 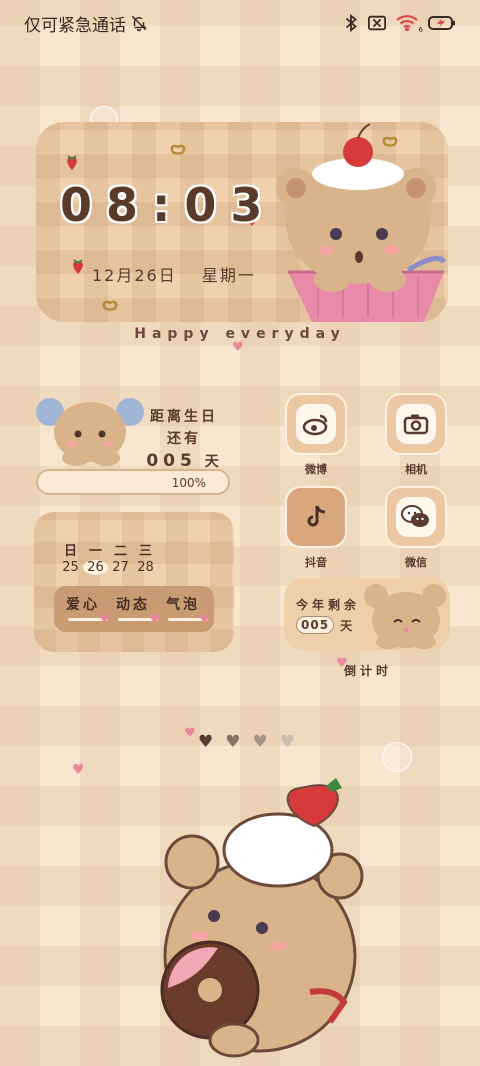 I want to click on toggle-panel: 爱心 动态 气泡 ♥ ♥ ♥, so click(x=134, y=609).